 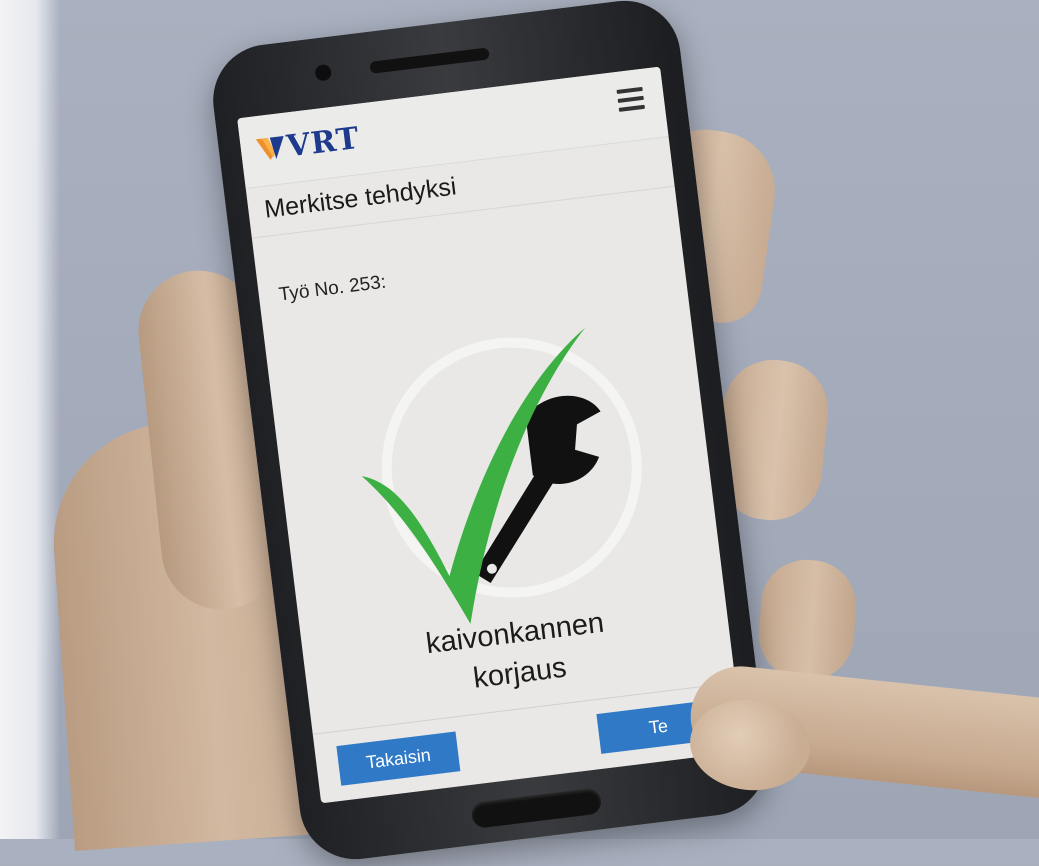 What do you see at coordinates (269, 147) in the screenshot?
I see `vrt-logo-mark-icon` at bounding box center [269, 147].